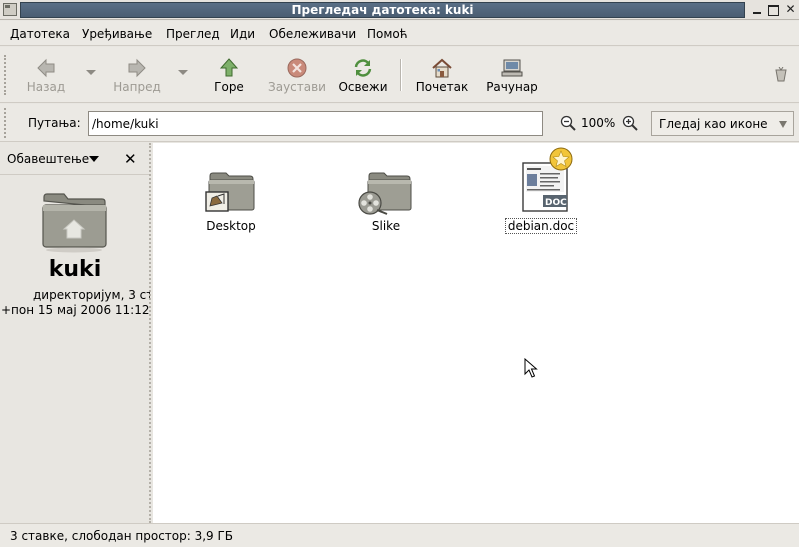  What do you see at coordinates (297, 87) in the screenshot?
I see `stop-label: Заустави` at bounding box center [297, 87].